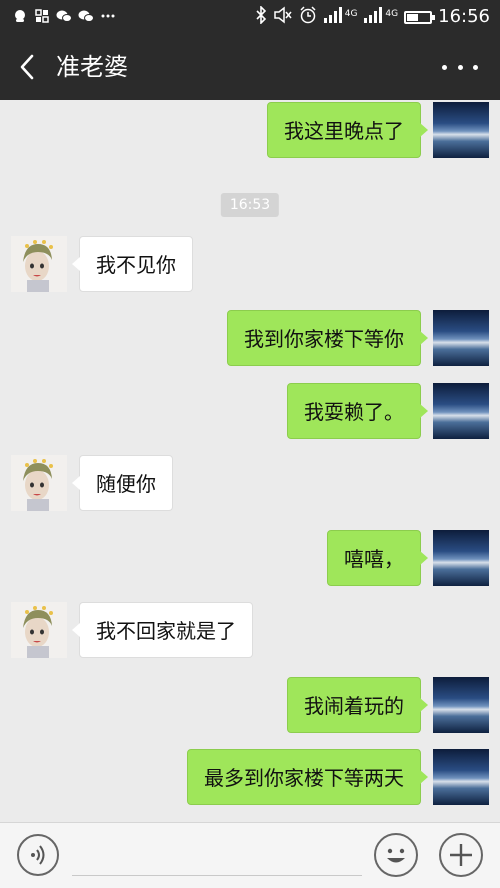 The height and width of the screenshot is (888, 500). Describe the element at coordinates (217, 856) in the screenshot. I see `message-input` at that location.